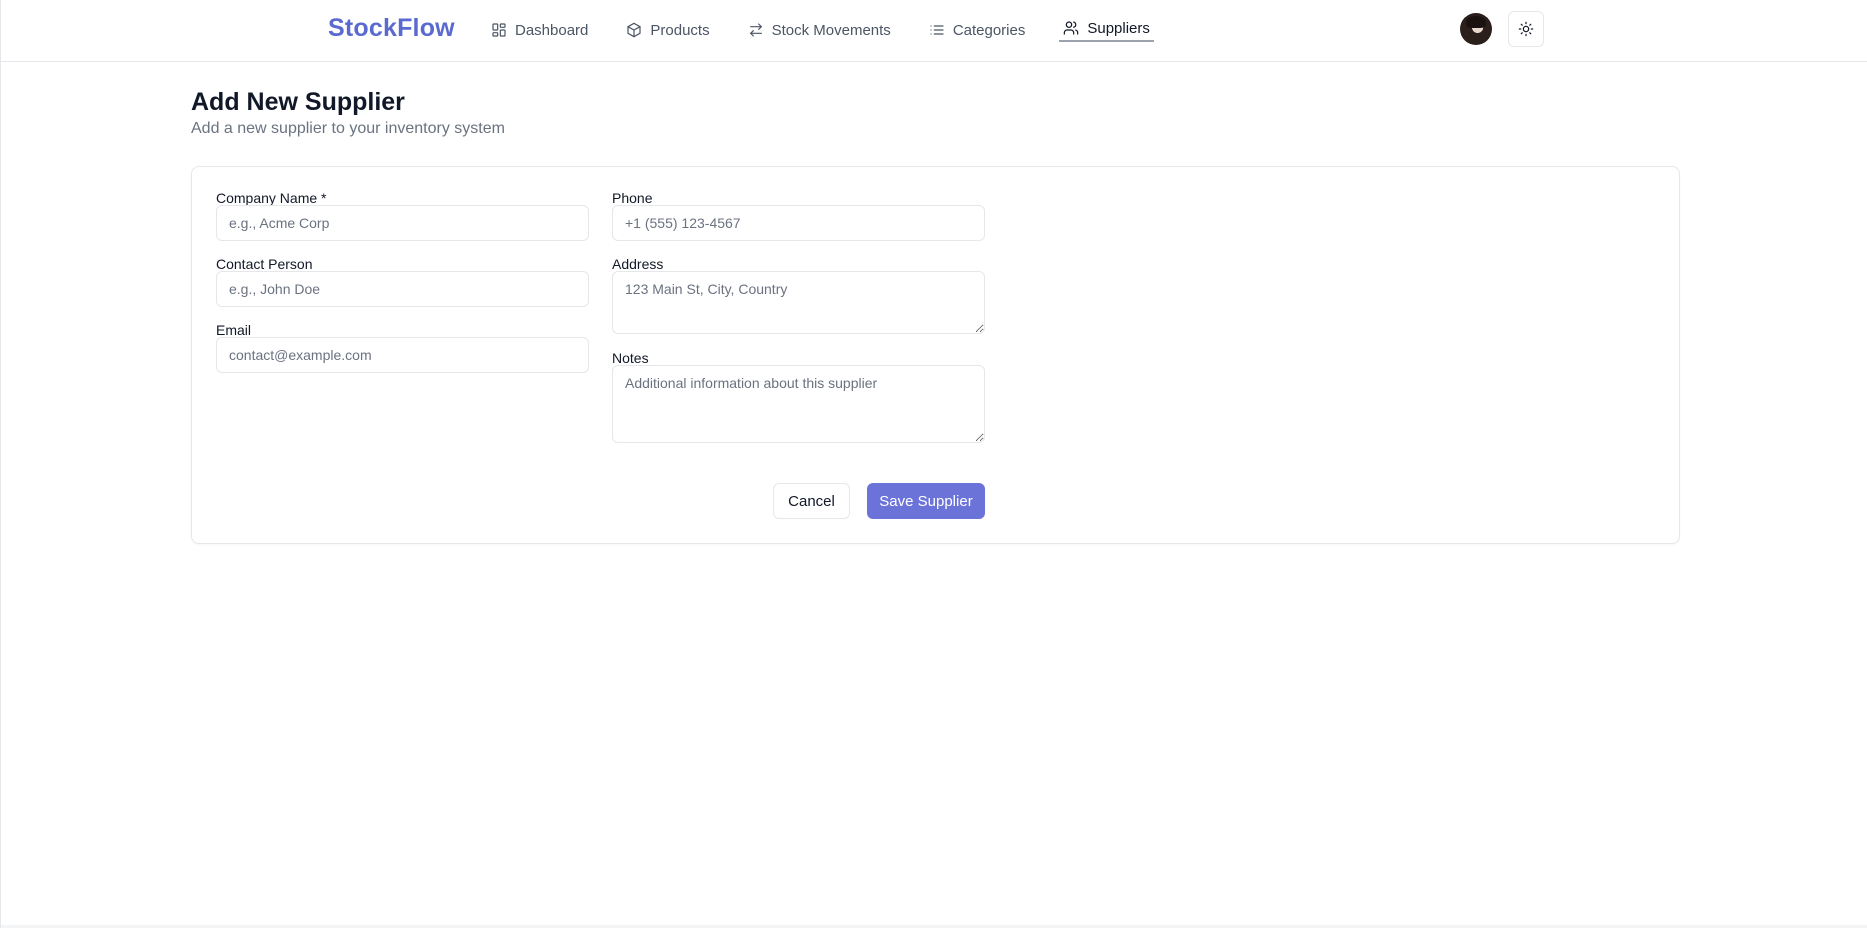  I want to click on box-icon, so click(634, 30).